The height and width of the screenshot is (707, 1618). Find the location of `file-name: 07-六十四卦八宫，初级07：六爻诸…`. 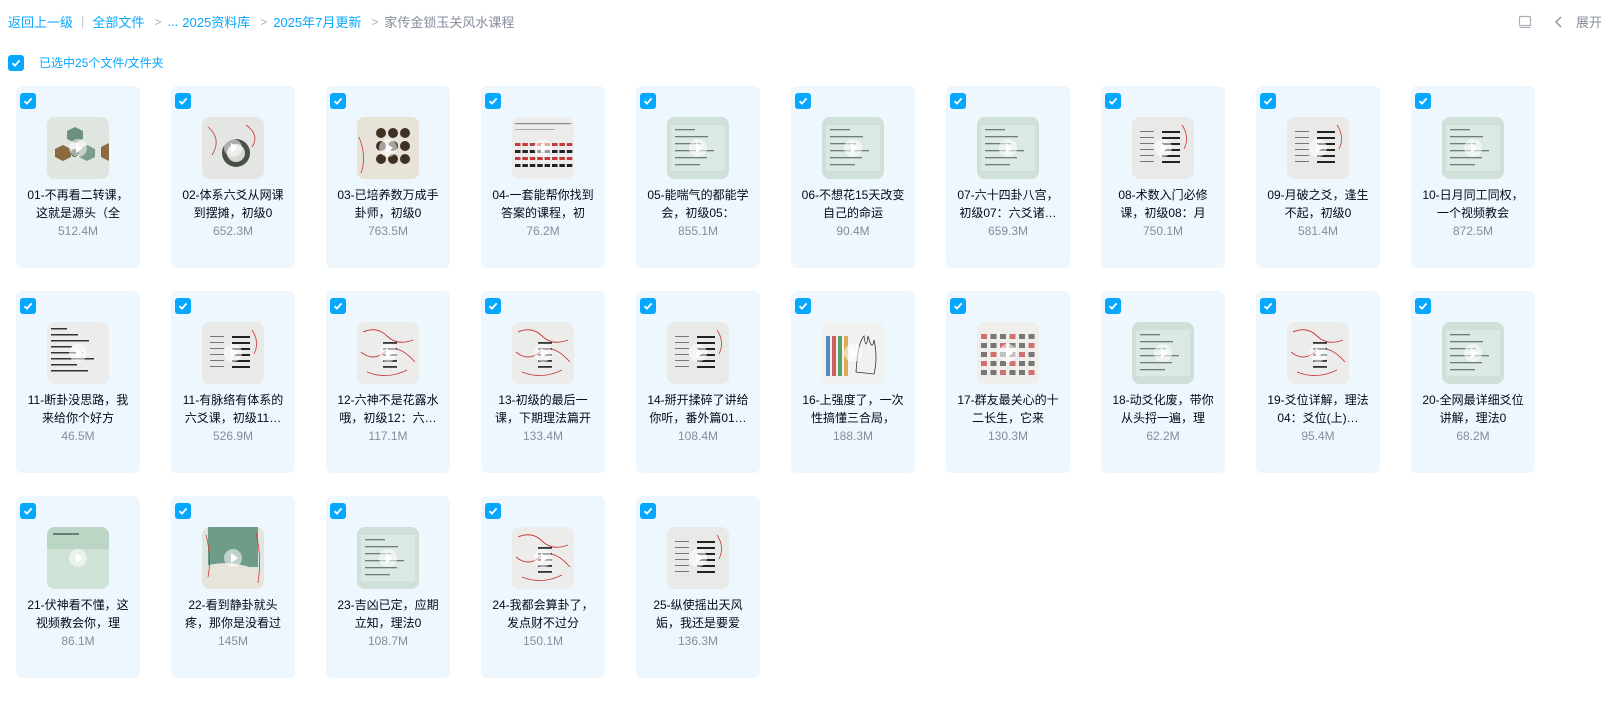

file-name: 07-六十四卦八宫，初级07：六爻诸… is located at coordinates (1008, 204).